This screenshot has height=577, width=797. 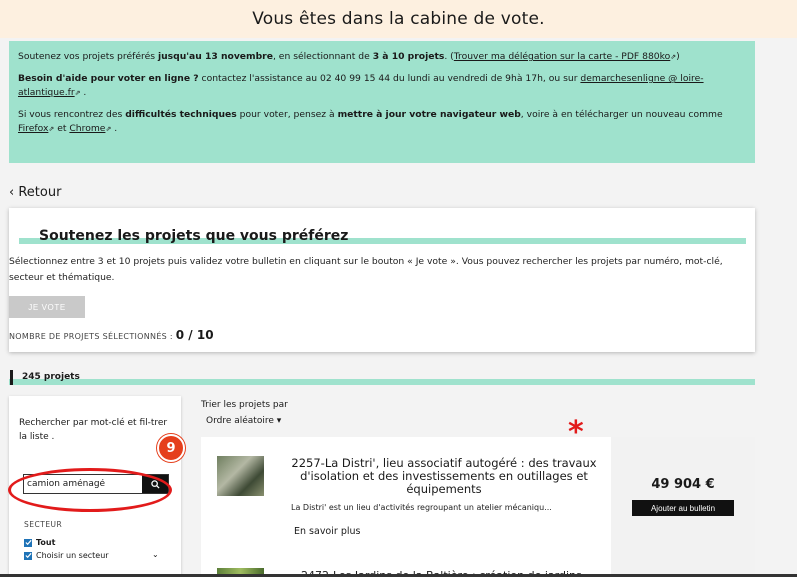 What do you see at coordinates (171, 448) in the screenshot?
I see `step-badge: 9` at bounding box center [171, 448].